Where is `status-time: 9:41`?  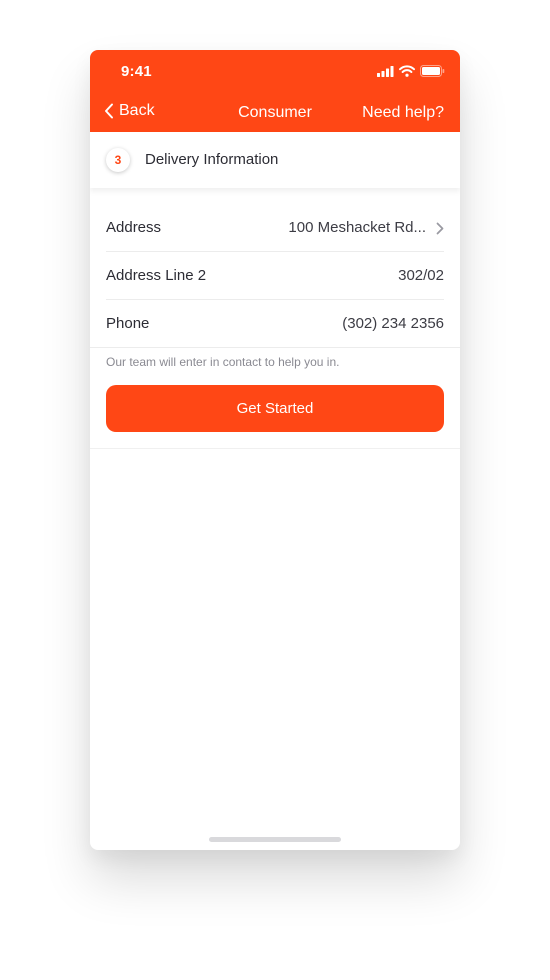
status-time: 9:41 is located at coordinates (136, 71).